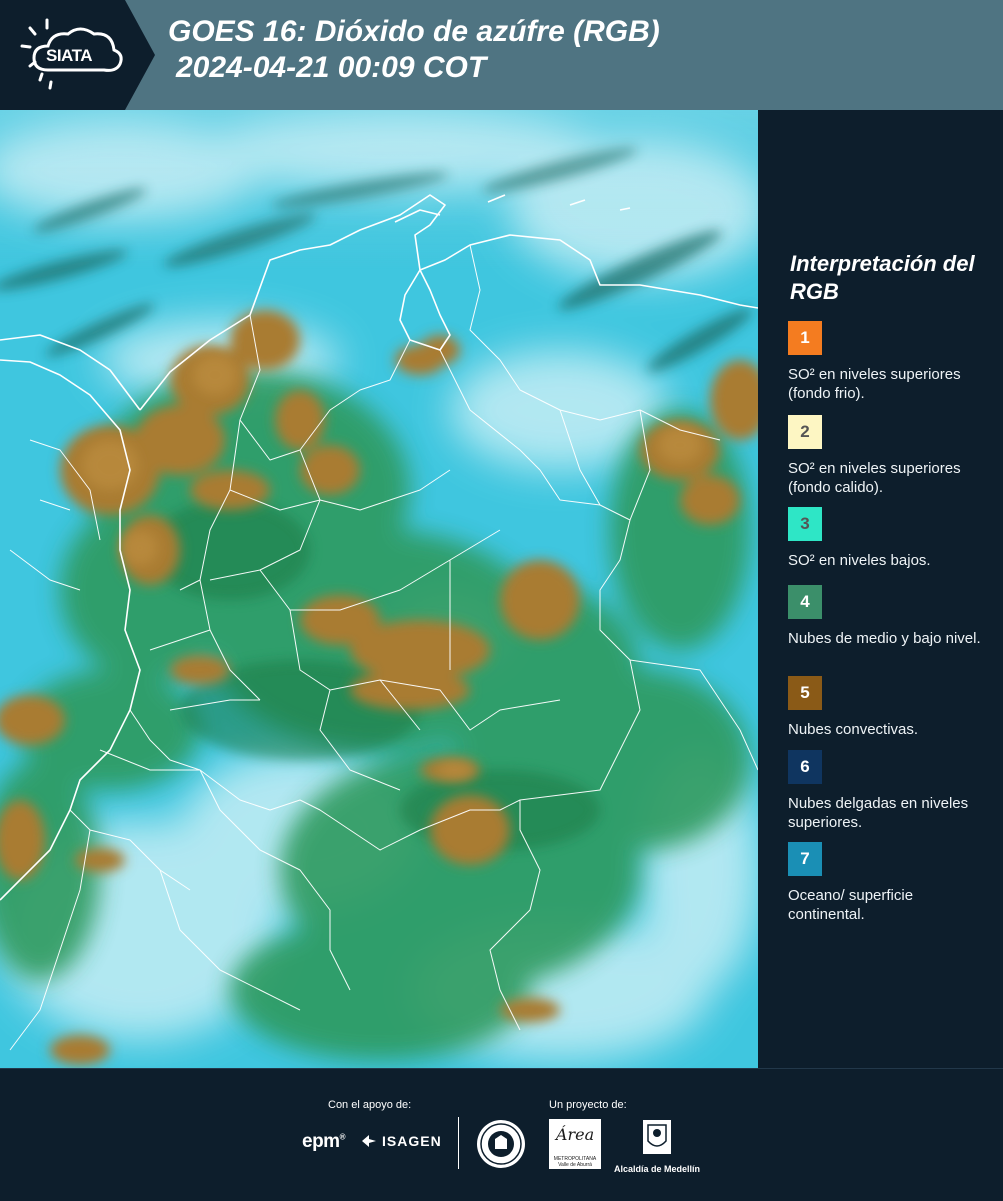 Image resolution: width=1003 pixels, height=1201 pixels. Describe the element at coordinates (588, 1105) in the screenshot. I see `project-label: Un proyecto de:` at that location.